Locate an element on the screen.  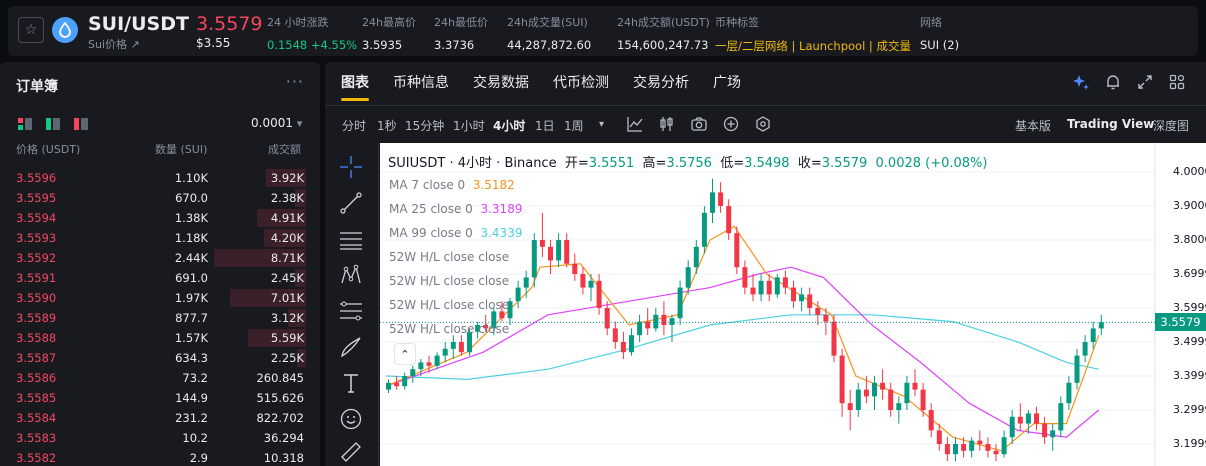
ask-total: 4.20K is located at coordinates (287, 238).